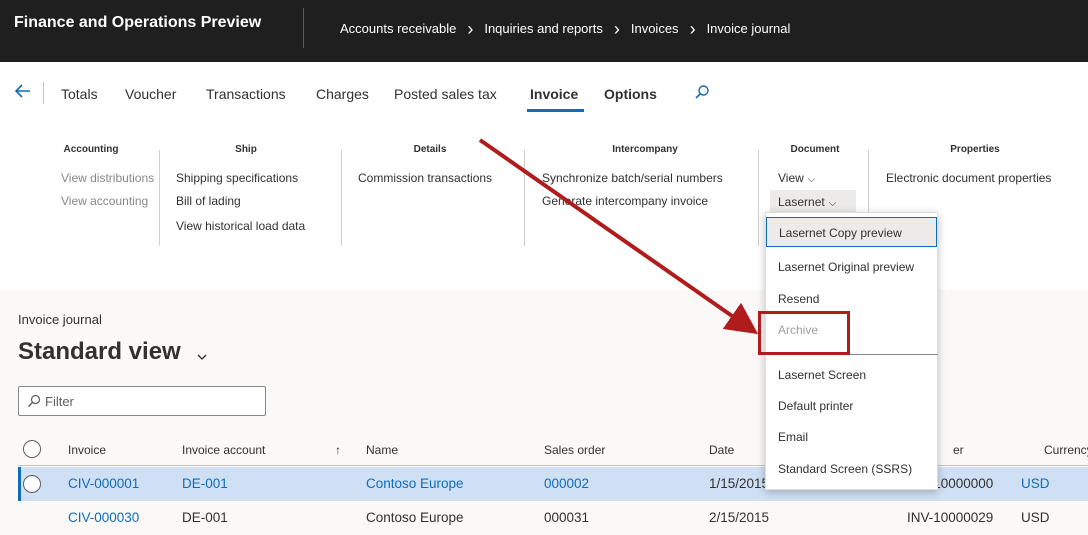 This screenshot has height=535, width=1088. Describe the element at coordinates (958, 450) in the screenshot. I see `column-header-invoice-voucher: er` at that location.